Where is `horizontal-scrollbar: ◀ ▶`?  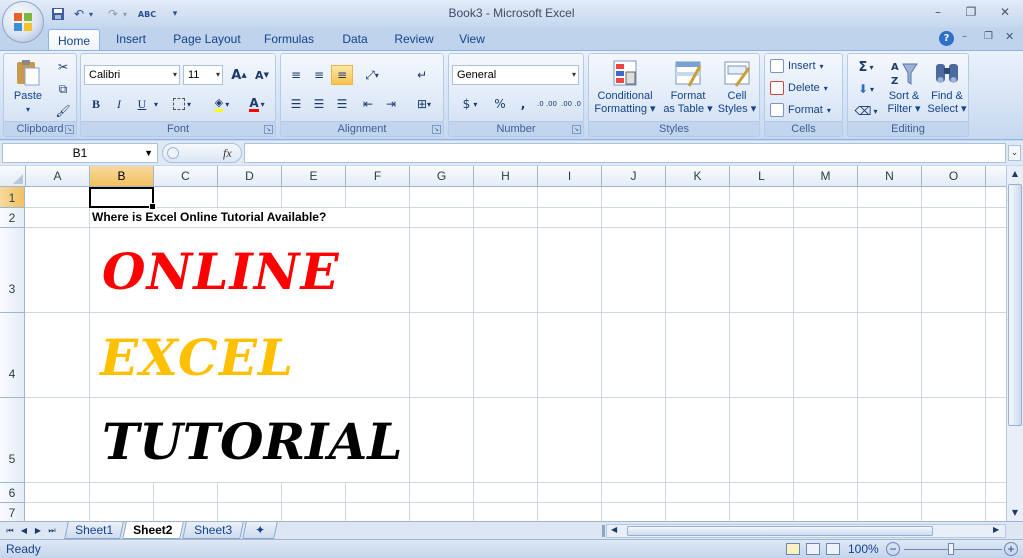
horizontal-scrollbar: ◀ ▶ is located at coordinates (806, 531).